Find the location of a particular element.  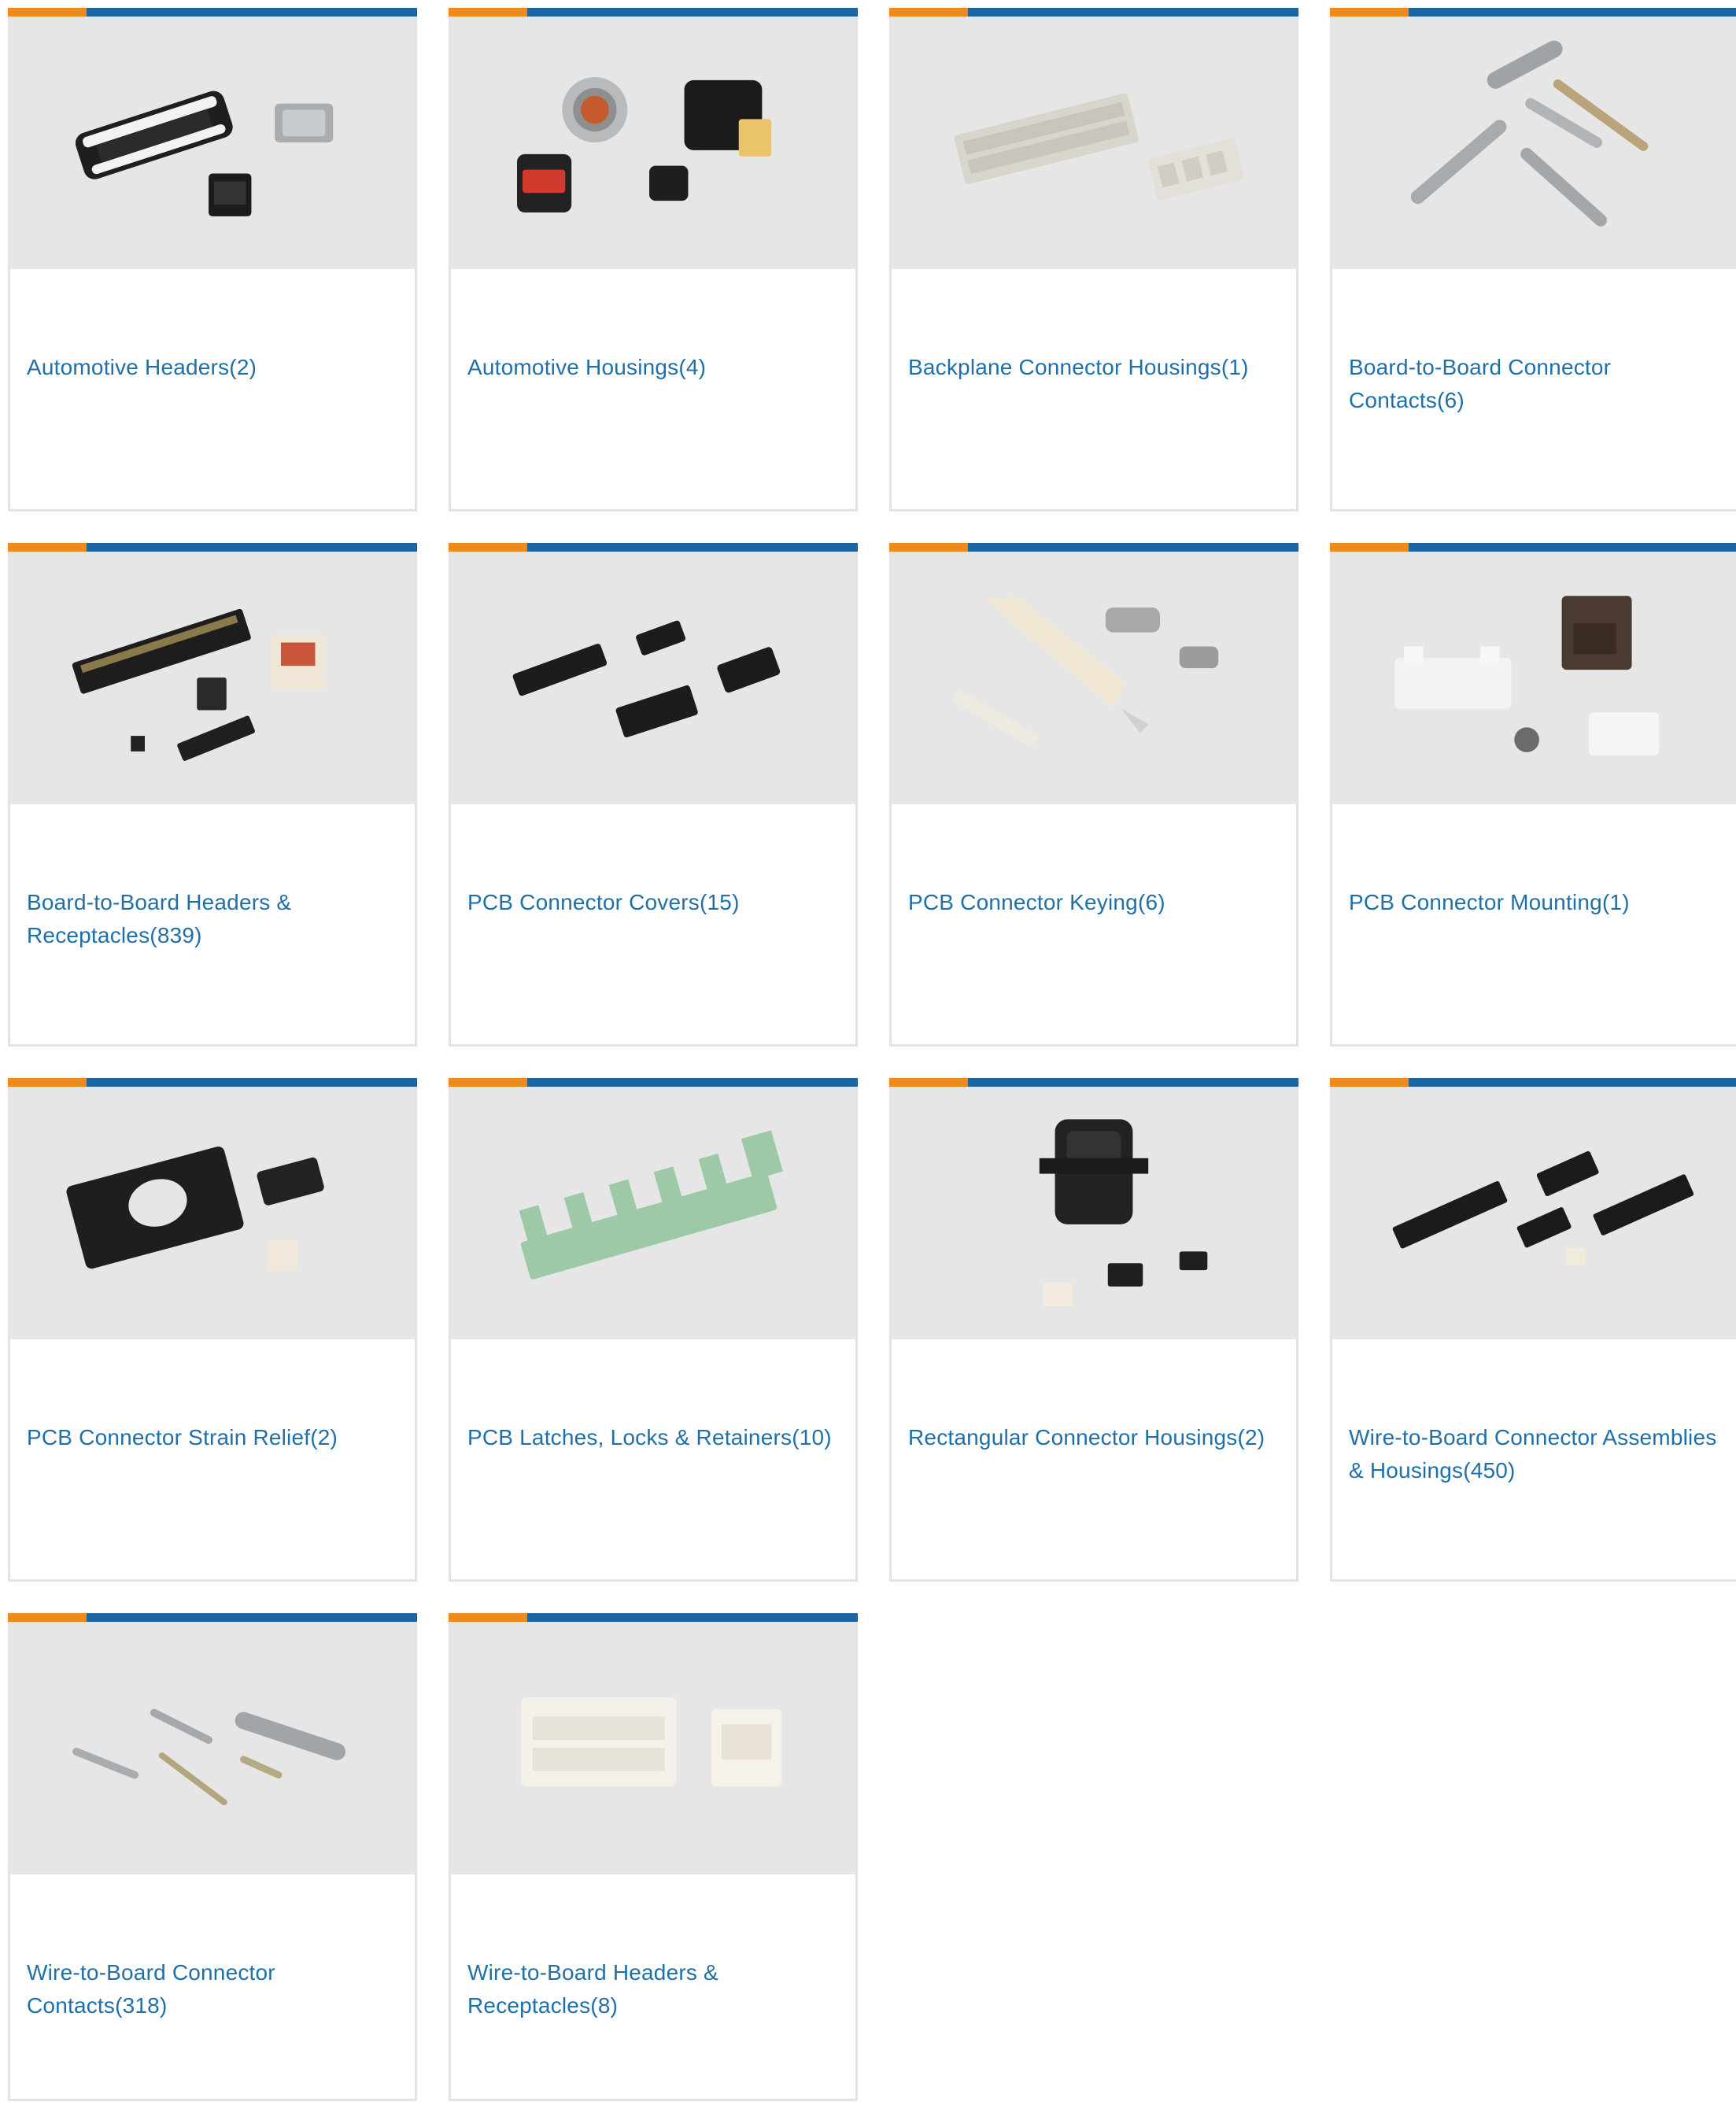

category-count: (15) is located at coordinates (720, 902).